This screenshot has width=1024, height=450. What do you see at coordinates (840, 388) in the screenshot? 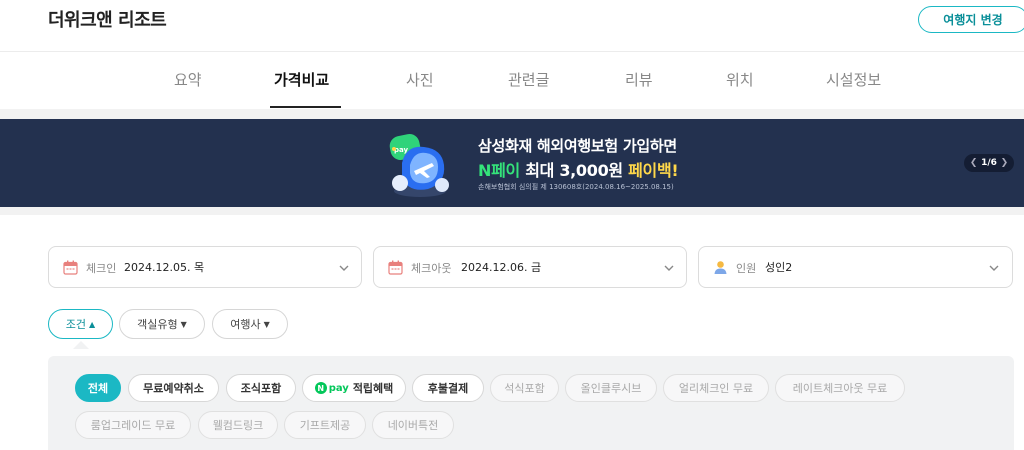
I see `chip-late-checkout: 레이트체크아웃 무료` at bounding box center [840, 388].